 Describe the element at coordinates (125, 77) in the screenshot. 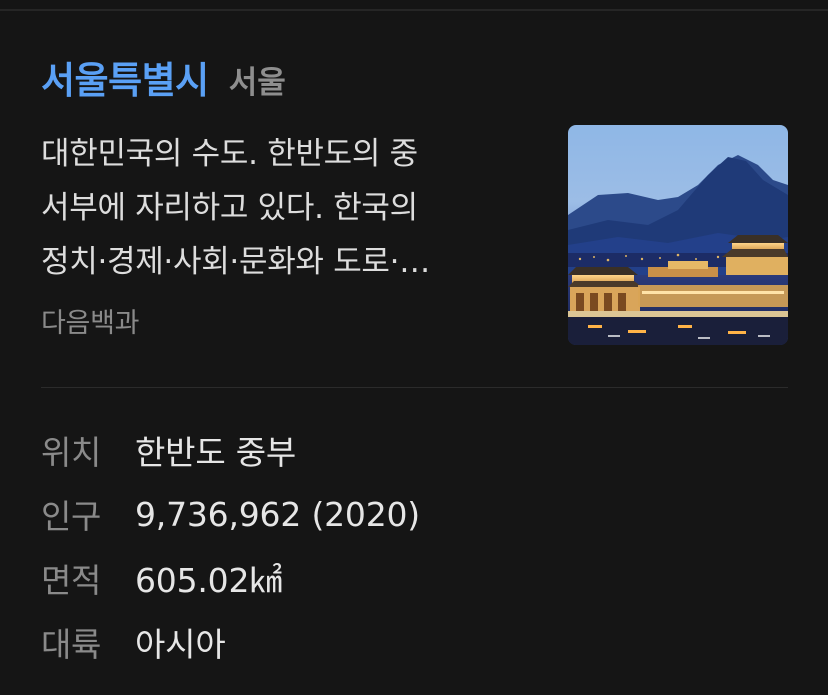

I see `page-title: 서울특별시` at that location.